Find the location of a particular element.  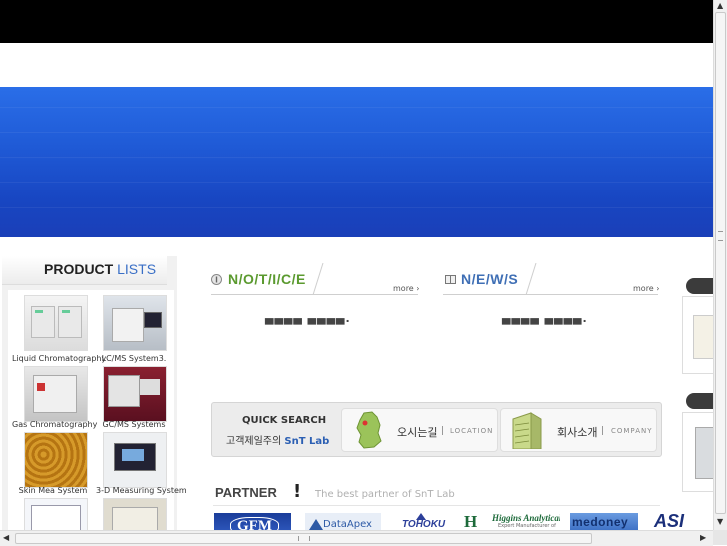

news-underline is located at coordinates (550, 294).